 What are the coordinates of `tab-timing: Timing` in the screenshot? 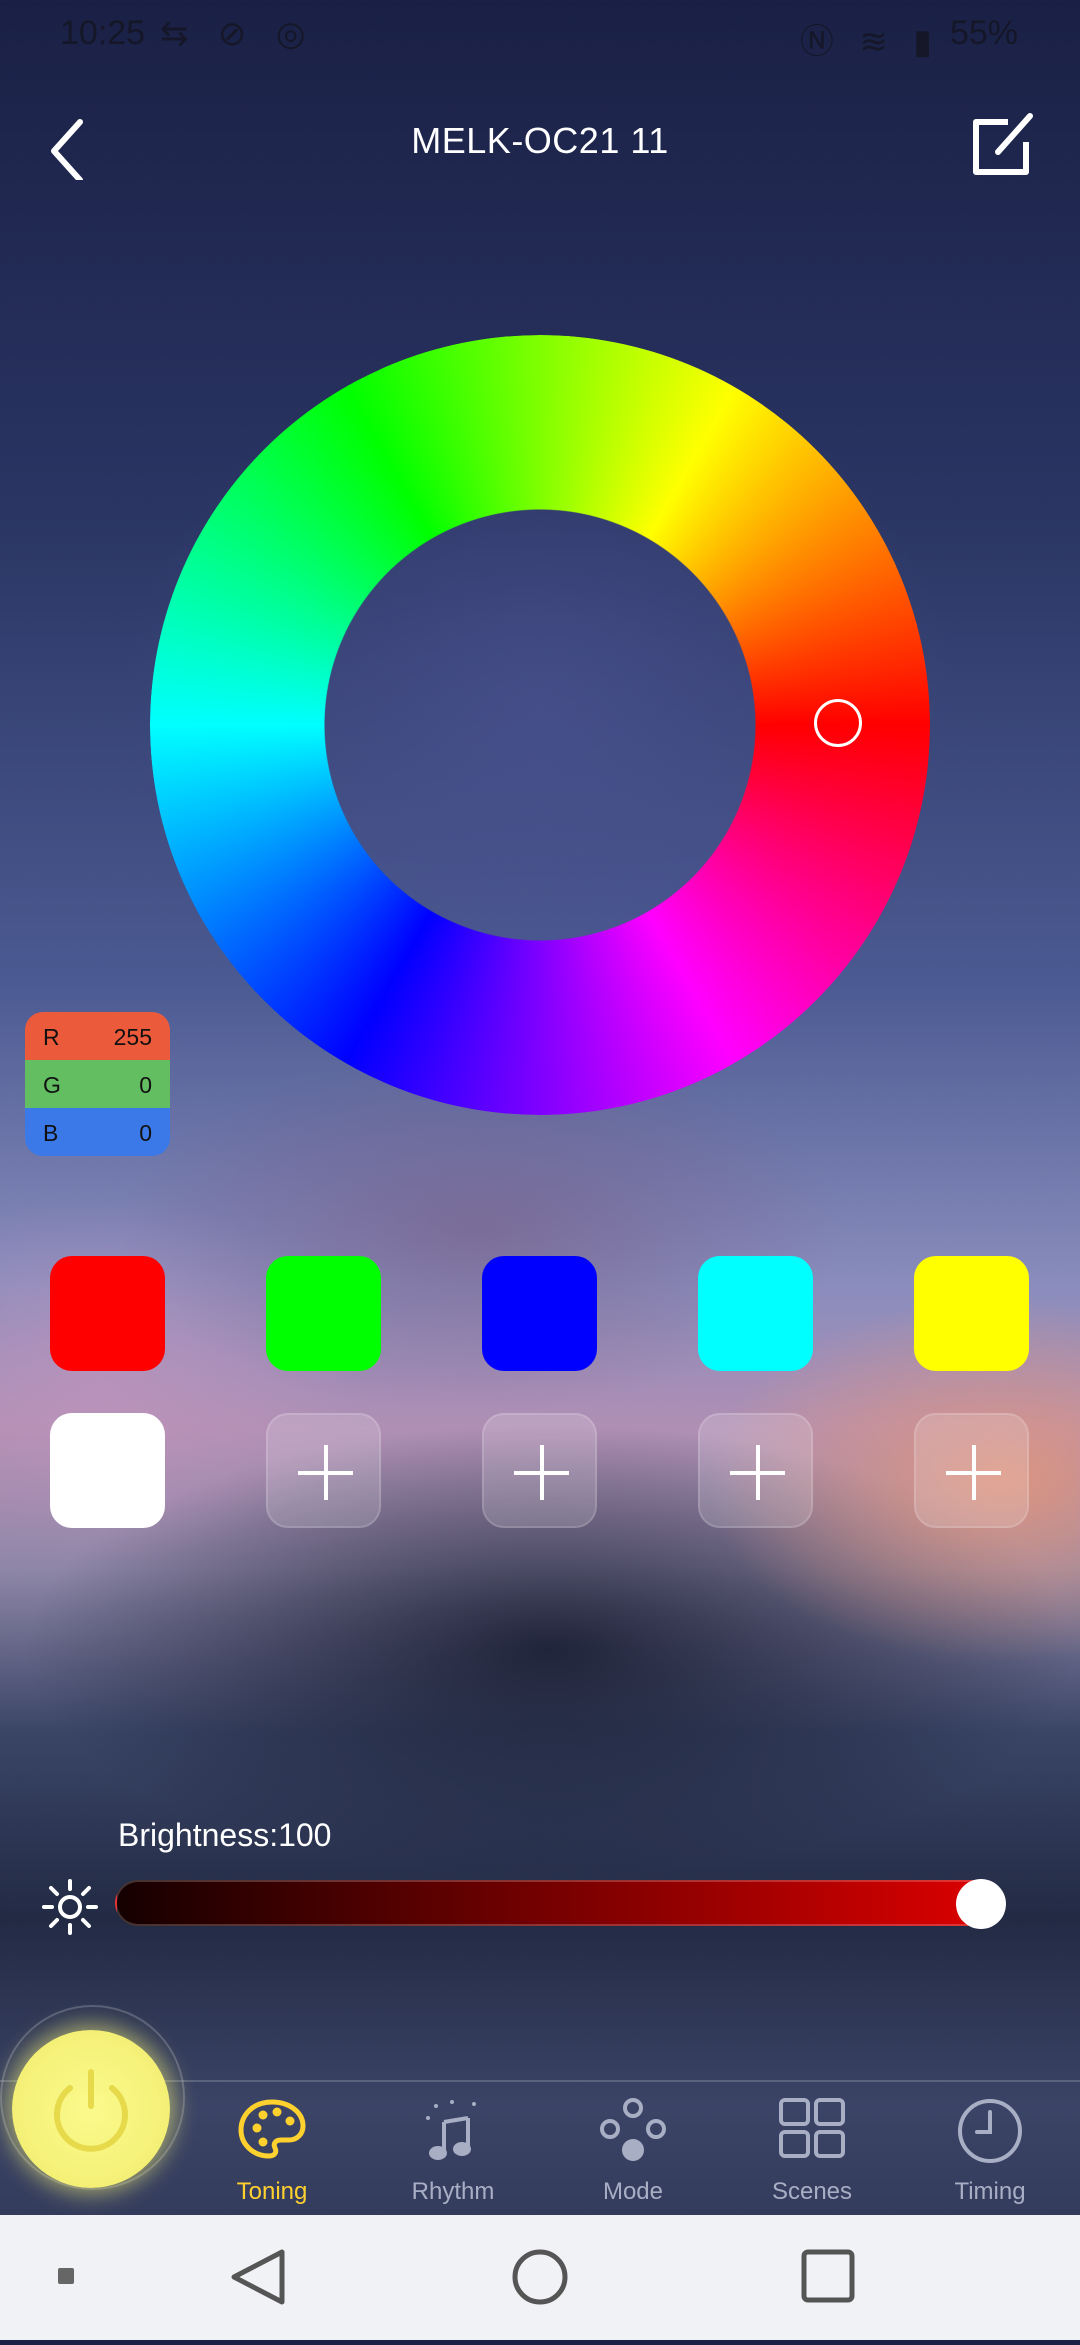 It's located at (990, 2149).